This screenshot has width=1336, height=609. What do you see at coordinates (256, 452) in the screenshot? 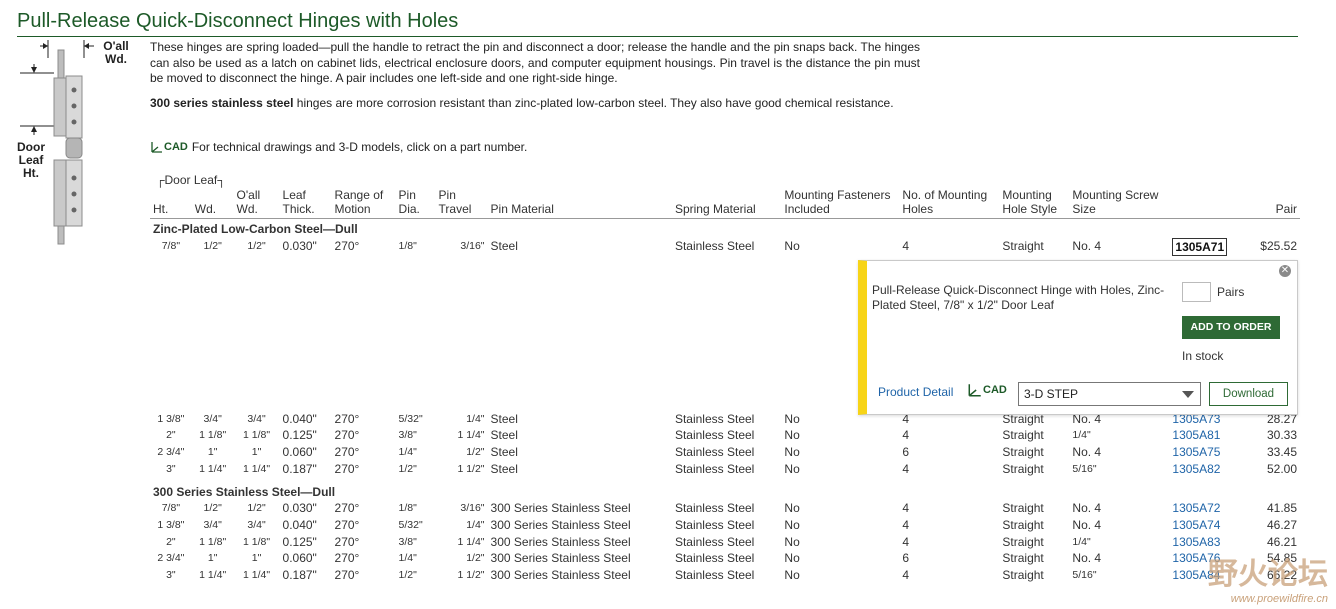
I see `cell-oall: 1"` at bounding box center [256, 452].